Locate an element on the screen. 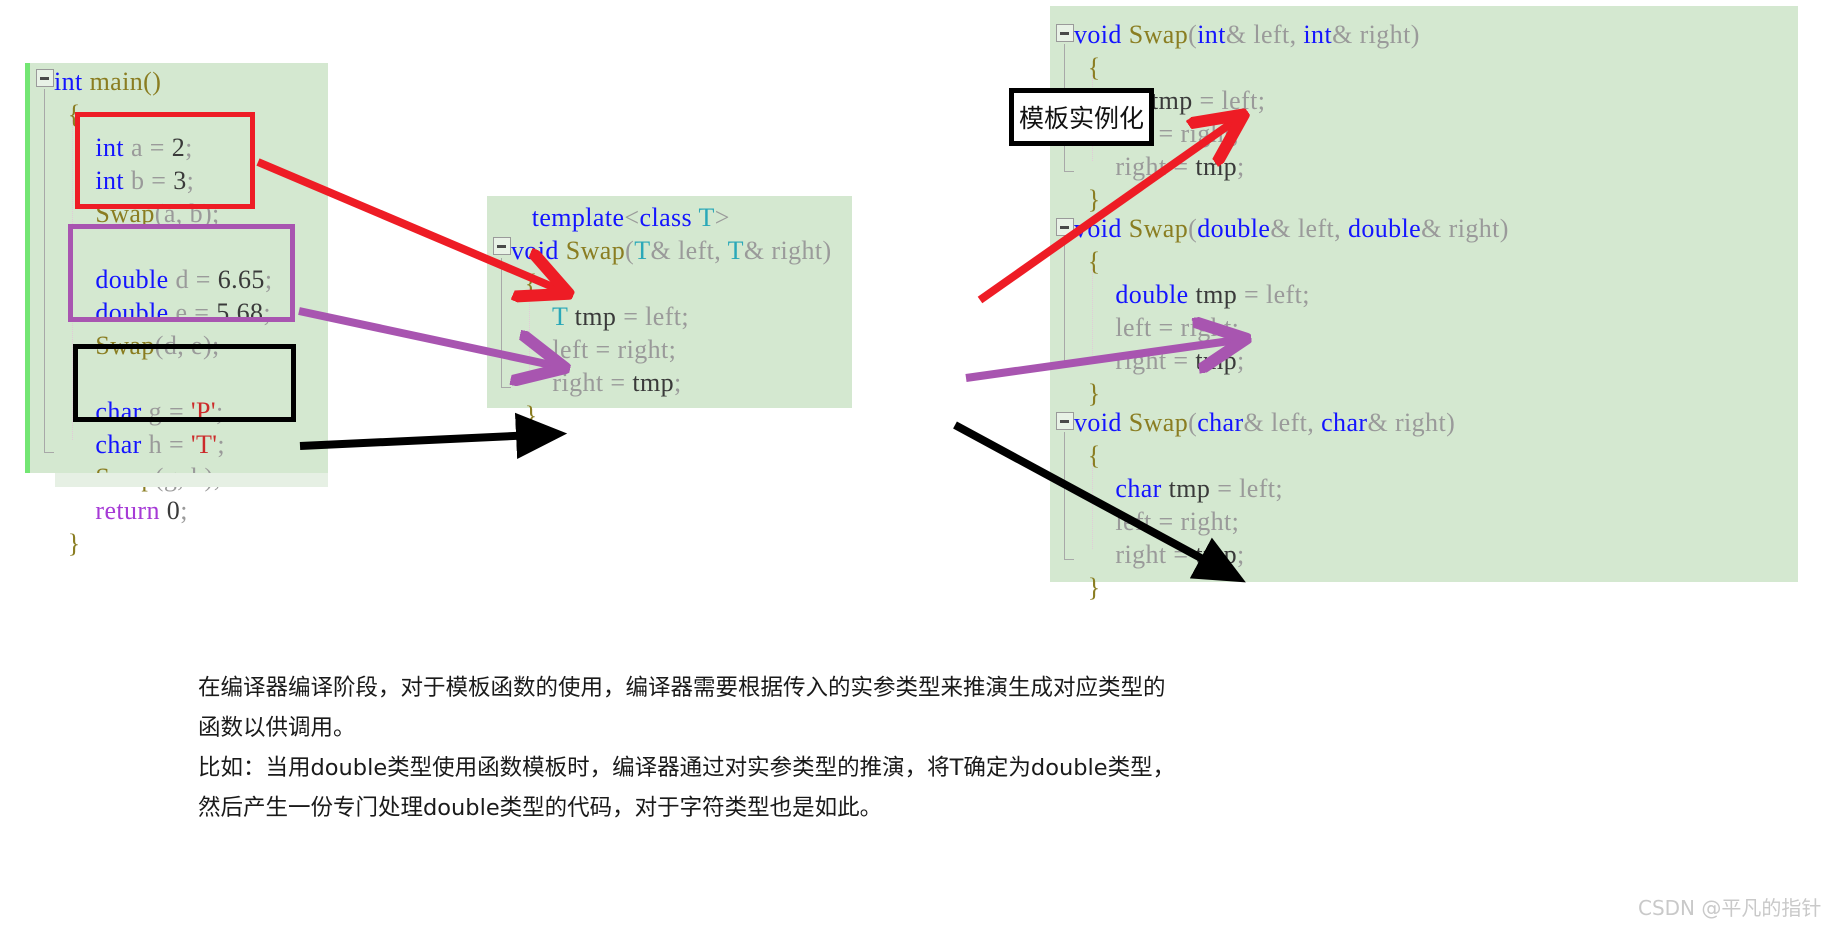 The image size is (1828, 925). code-token: class is located at coordinates (669, 217).